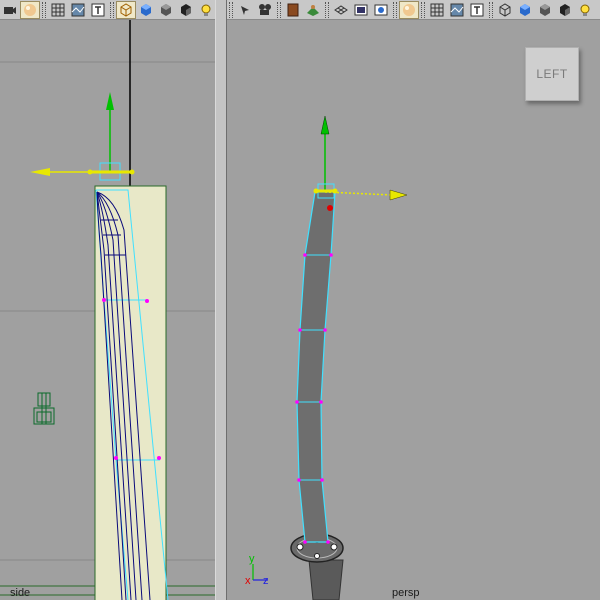 The height and width of the screenshot is (600, 600). I want to click on view-cube-label: LEFT, so click(552, 74).